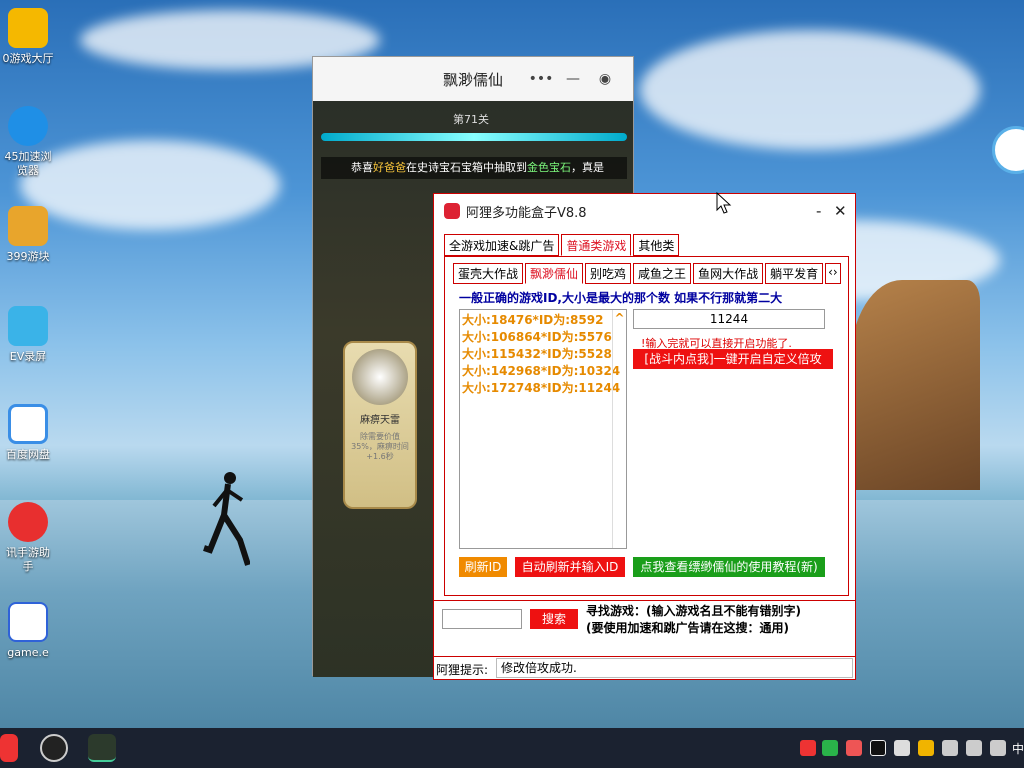 This screenshot has height=768, width=1024. I want to click on skill-orb-icon, so click(380, 377).